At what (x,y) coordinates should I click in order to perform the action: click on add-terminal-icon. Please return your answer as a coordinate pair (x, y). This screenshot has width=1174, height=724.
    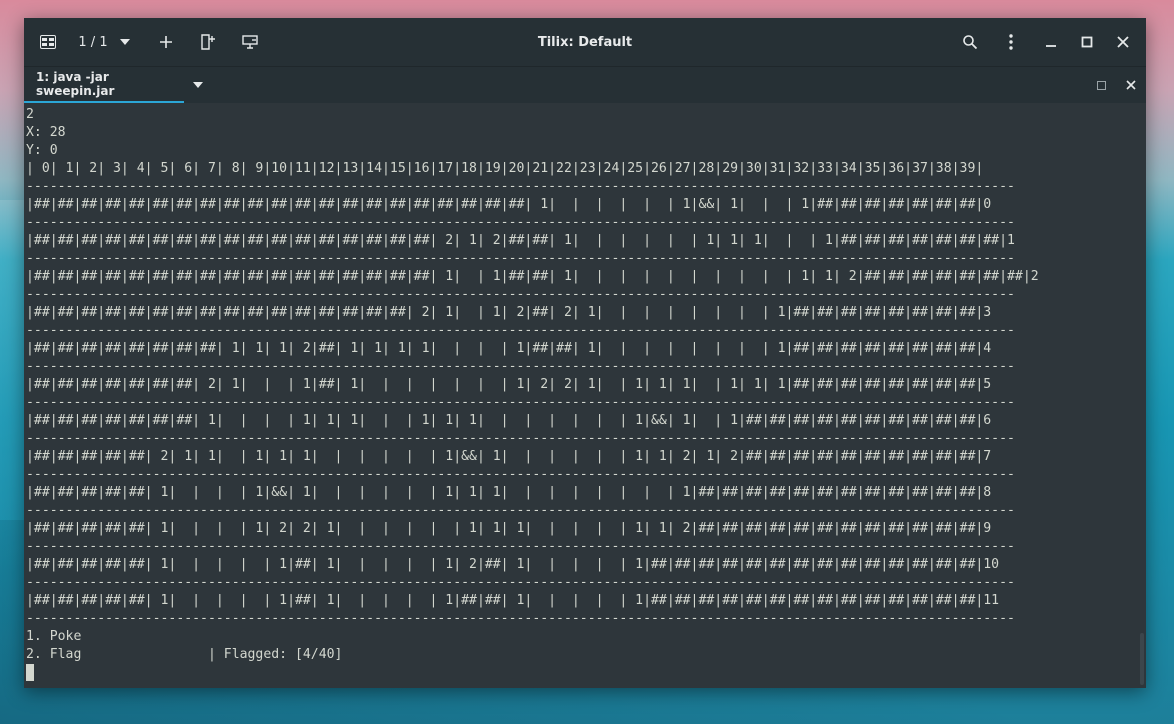
    Looking at the image, I should click on (208, 42).